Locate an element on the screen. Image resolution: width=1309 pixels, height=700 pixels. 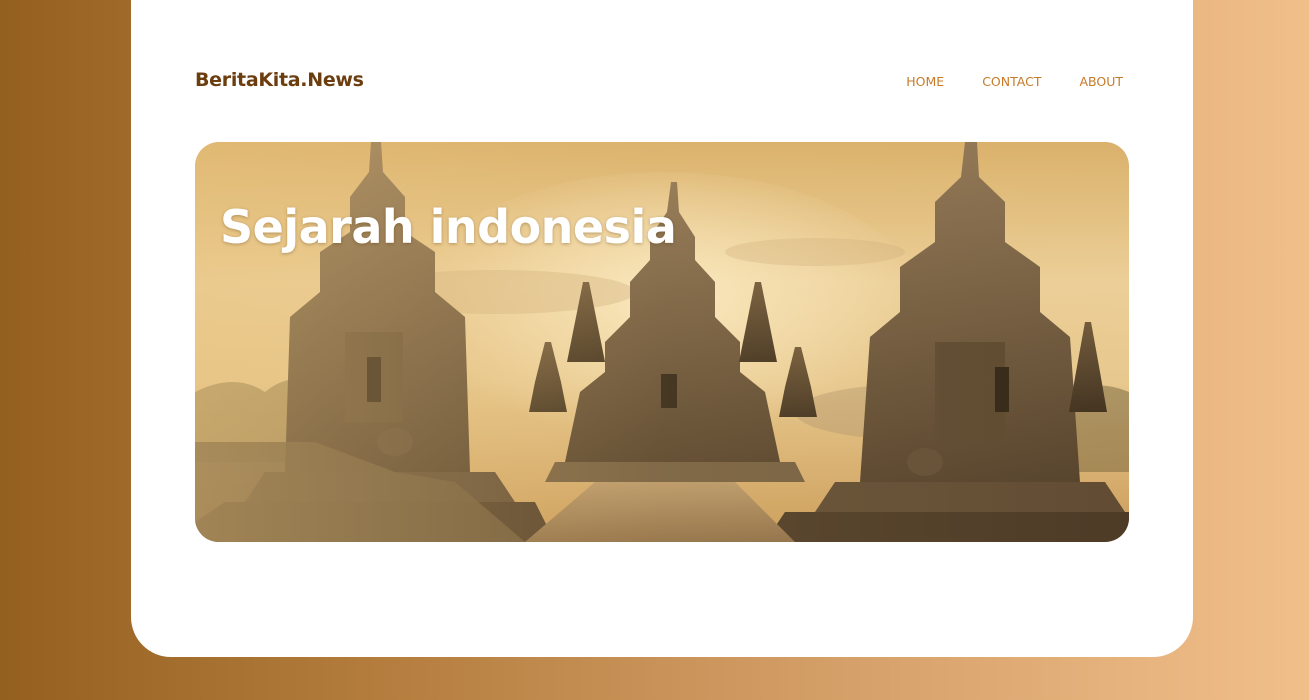
main-nav: HOME CONTACT ABOUT is located at coordinates (995, 81).